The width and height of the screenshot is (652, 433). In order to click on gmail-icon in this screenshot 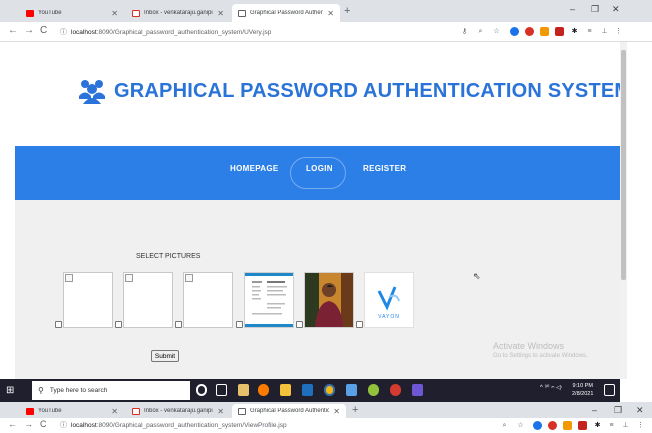, I will do `click(136, 13)`.